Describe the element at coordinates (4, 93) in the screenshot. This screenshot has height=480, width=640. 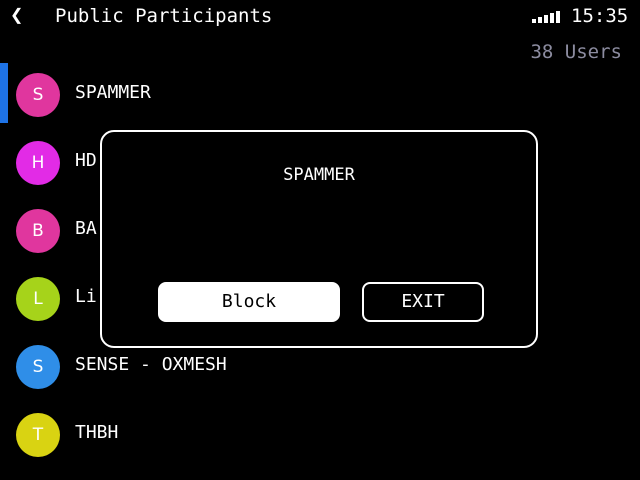
I see `selection-indicator` at that location.